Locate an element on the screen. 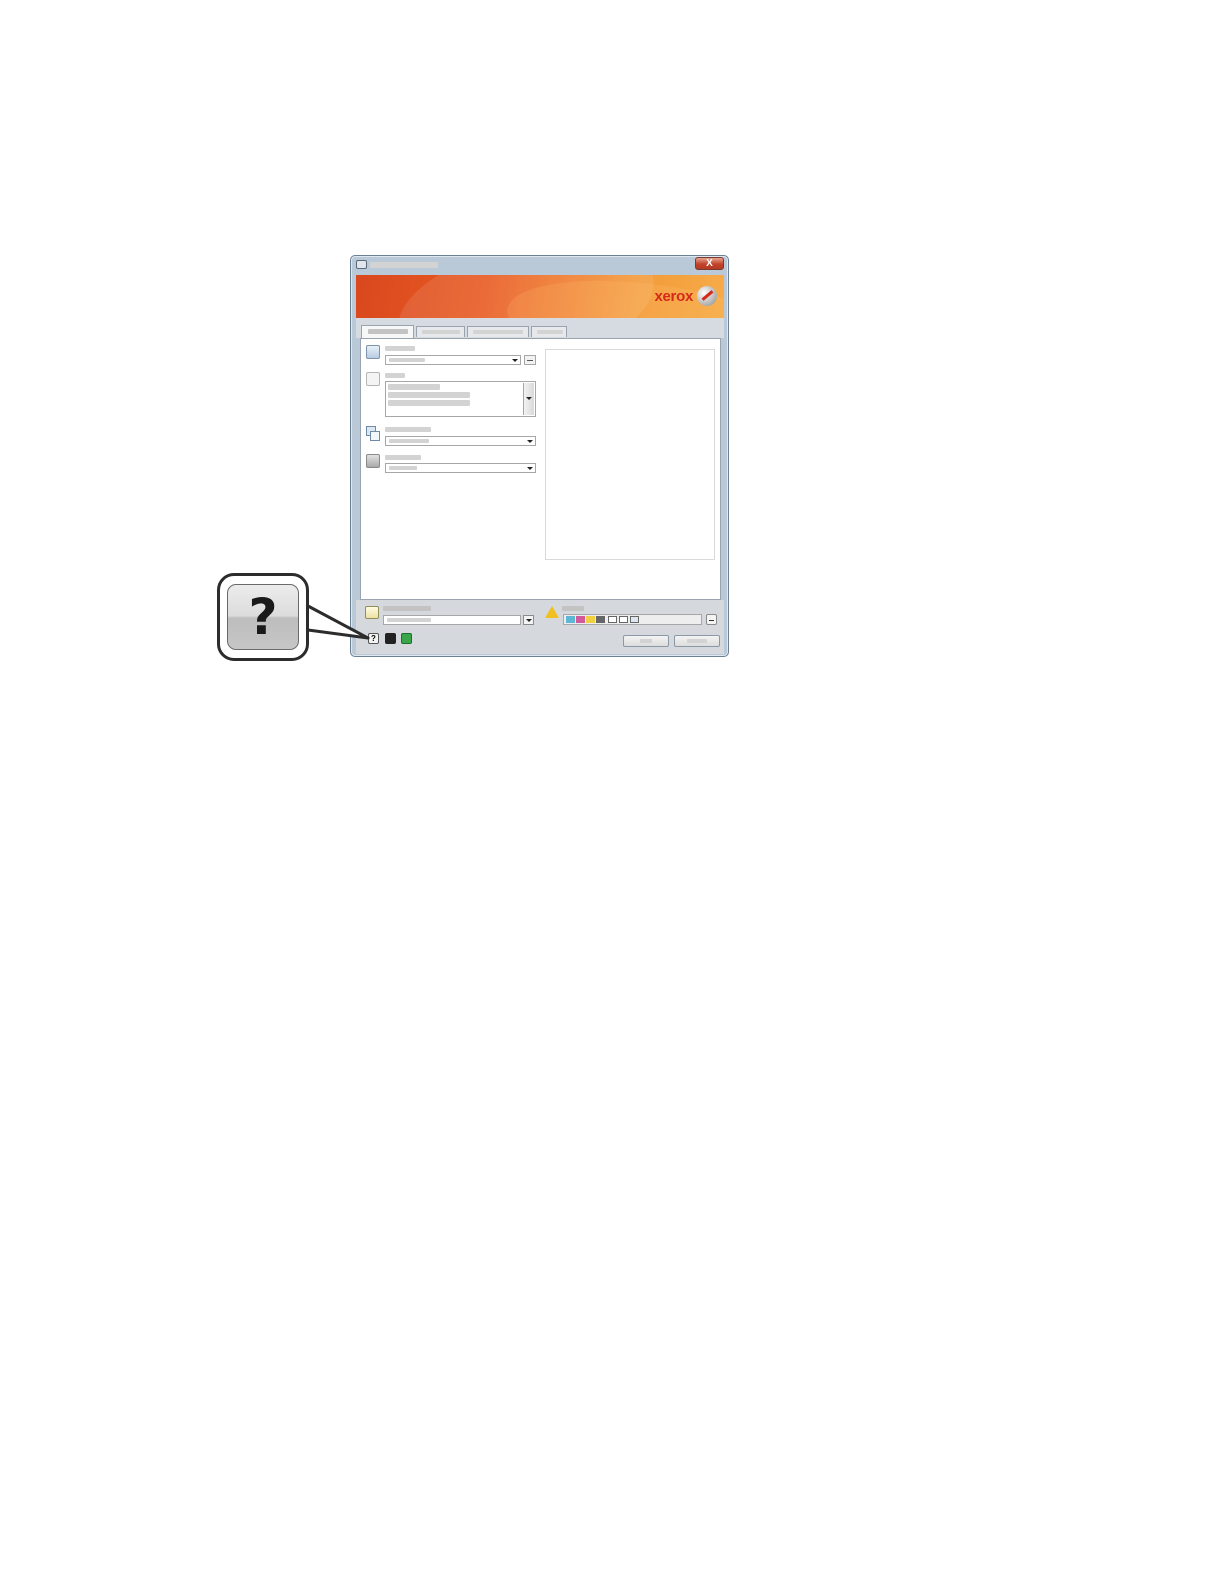 The height and width of the screenshot is (1584, 1224). summary-more-button is located at coordinates (711, 619).